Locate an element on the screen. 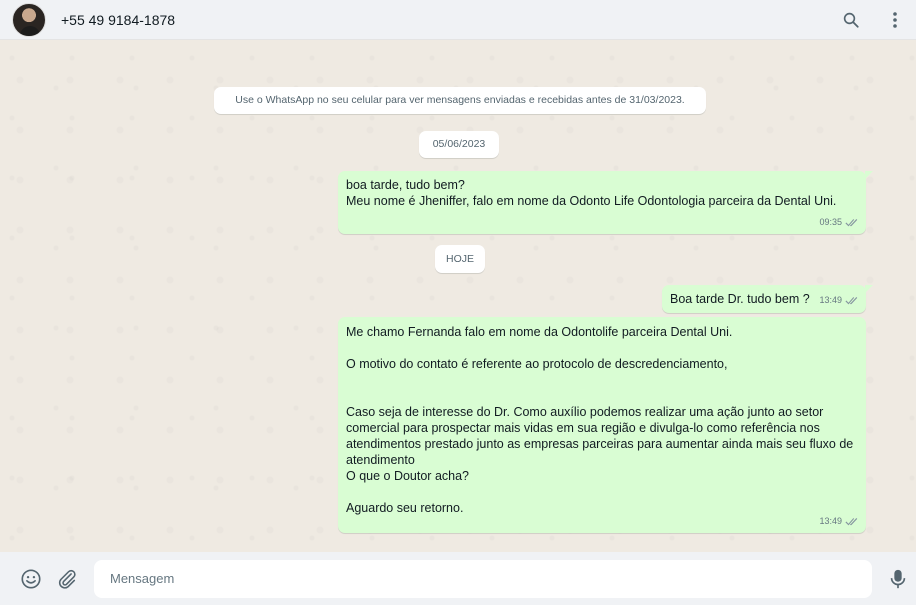 This screenshot has width=916, height=605. message-input is located at coordinates (483, 578).